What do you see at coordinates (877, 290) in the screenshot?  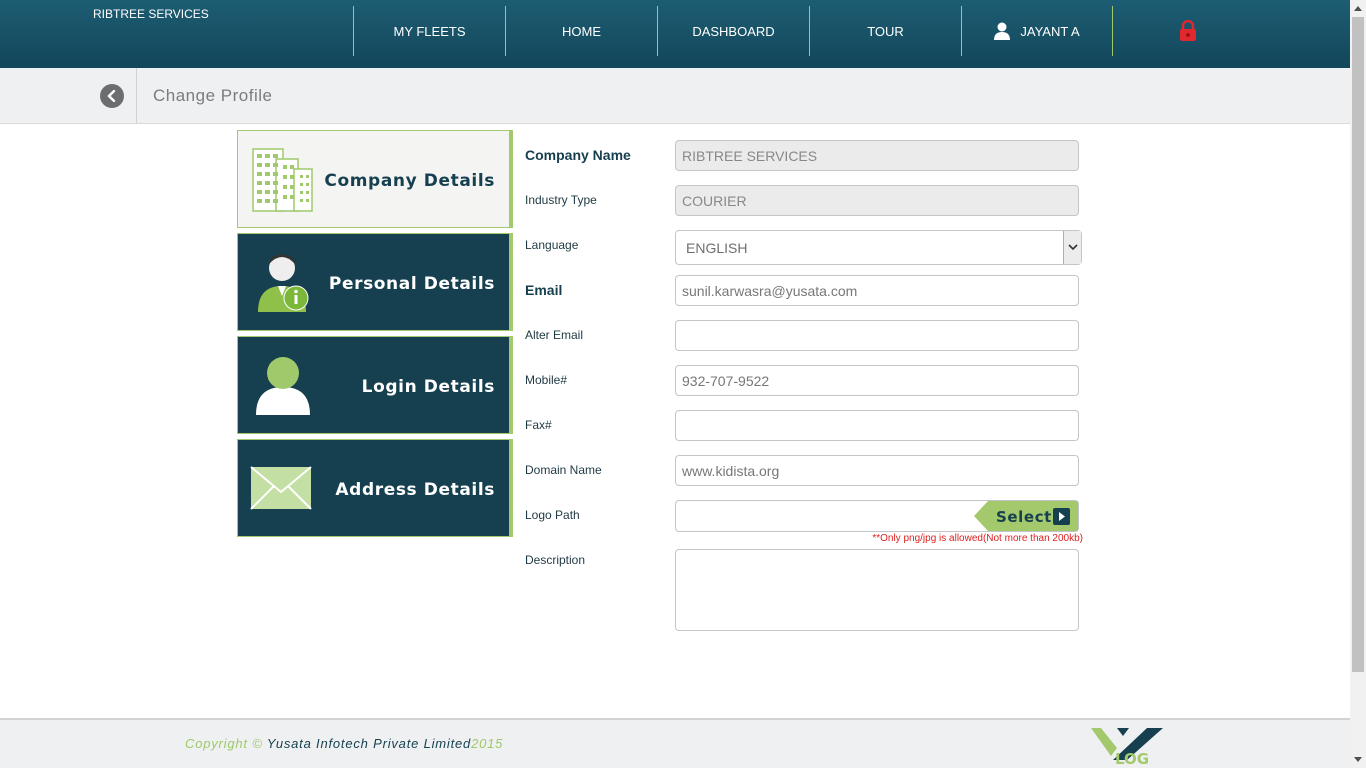 I see `email-field` at bounding box center [877, 290].